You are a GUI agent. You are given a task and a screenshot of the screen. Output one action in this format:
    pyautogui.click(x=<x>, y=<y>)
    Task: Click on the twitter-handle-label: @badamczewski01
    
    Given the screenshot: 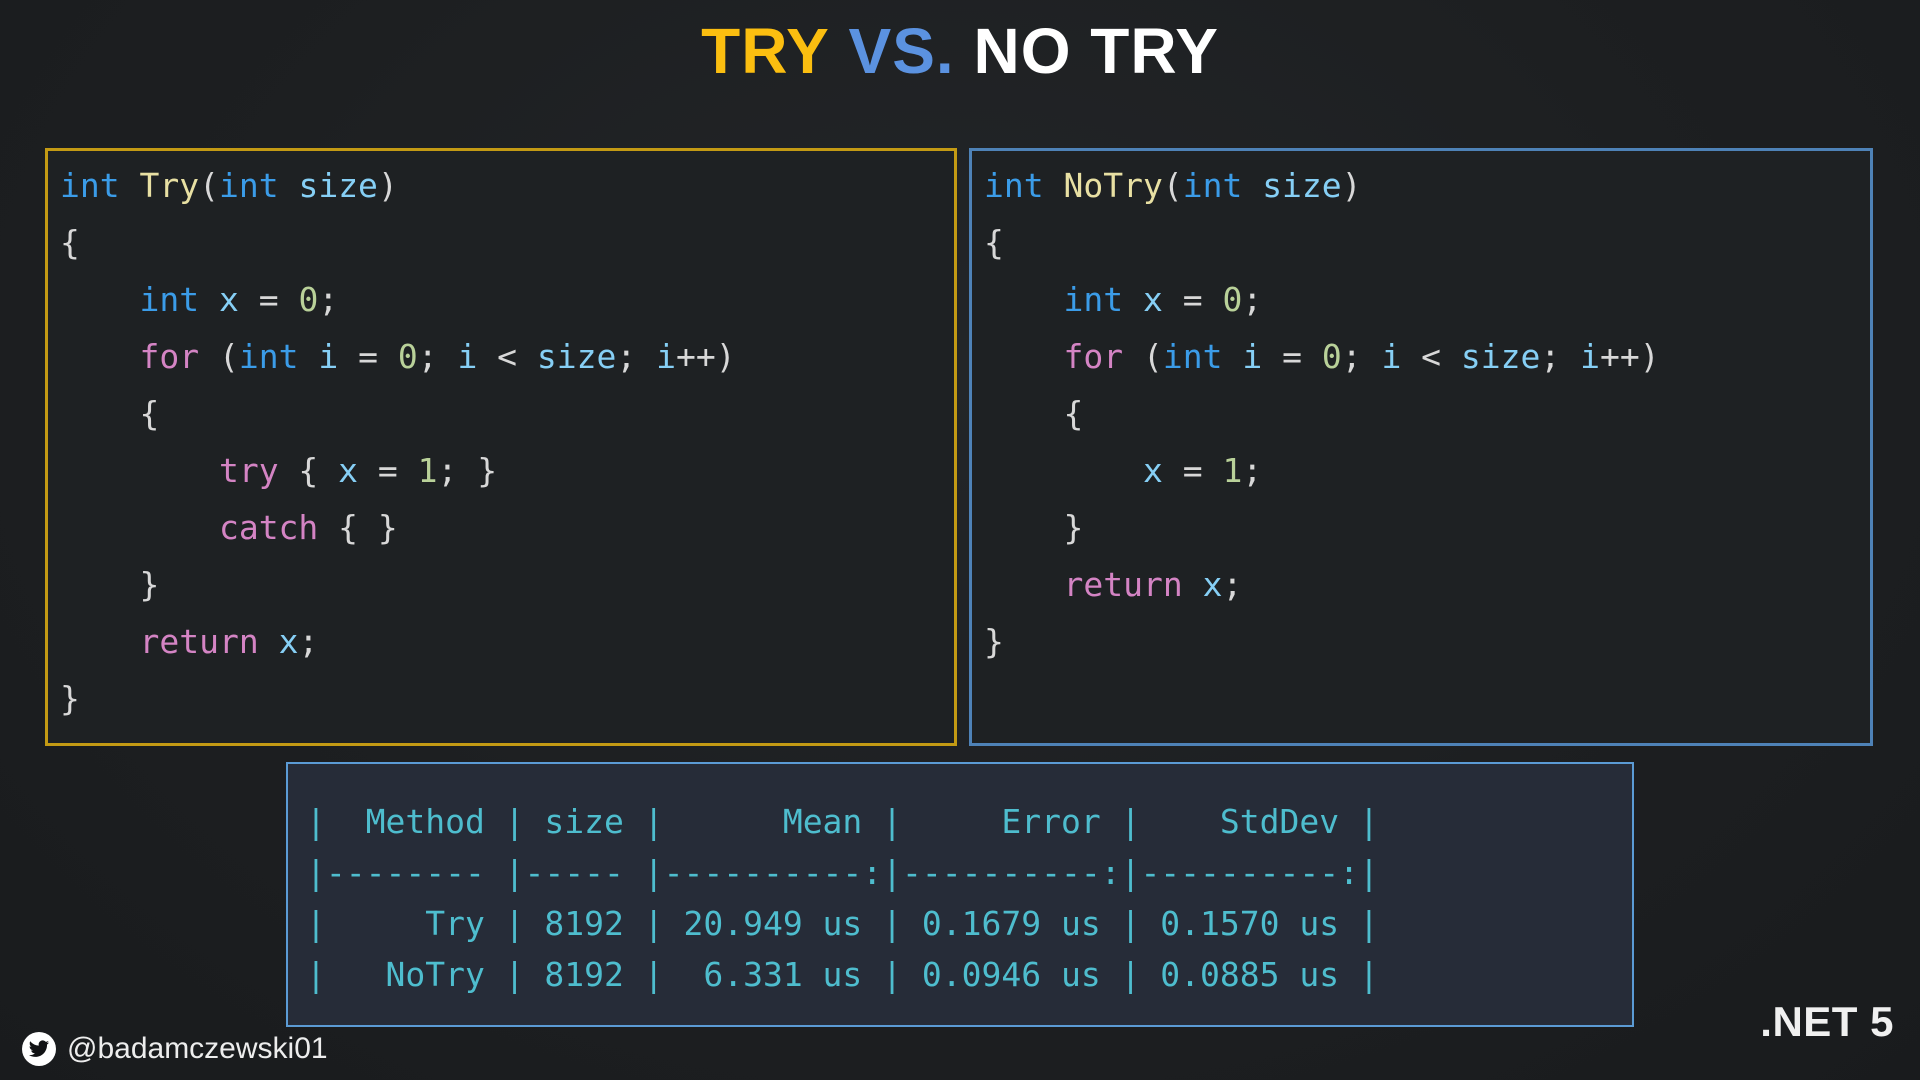 What is the action you would take?
    pyautogui.click(x=197, y=1048)
    